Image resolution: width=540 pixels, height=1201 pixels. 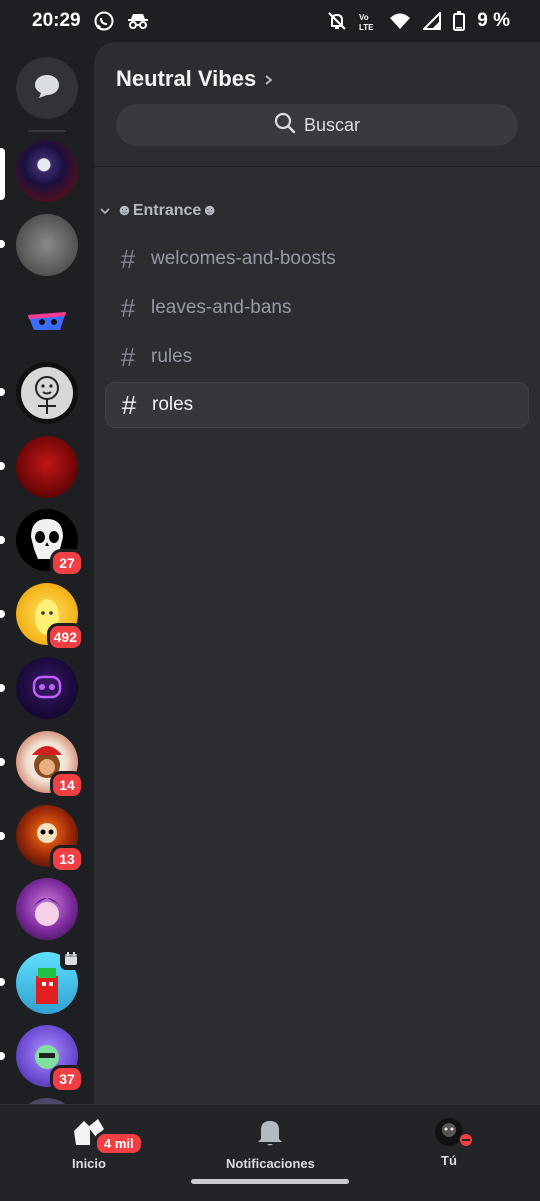 I want to click on svg-text: LTE, so click(x=366, y=27).